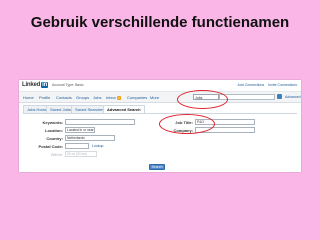  I want to click on keywords-input, so click(100, 122).